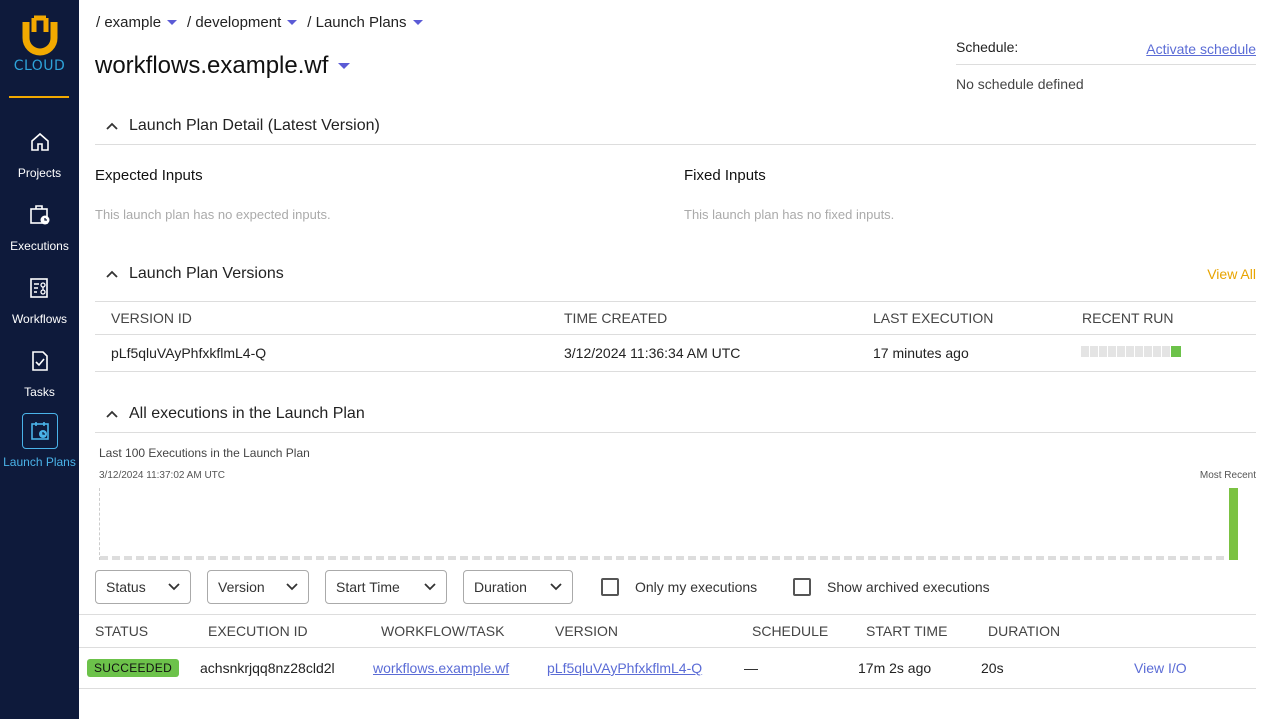 This screenshot has height=719, width=1269. Describe the element at coordinates (39, 298) in the screenshot. I see `sidebar-item-workflows: Workflows` at that location.